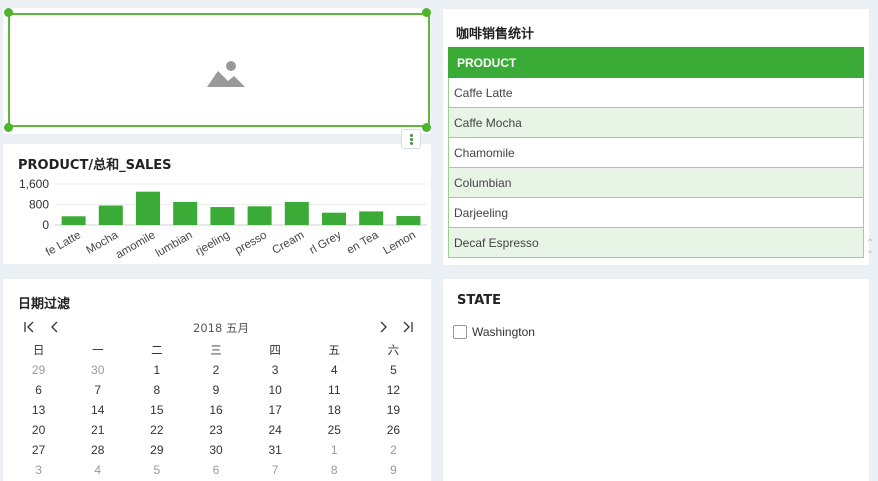 This screenshot has height=481, width=878. What do you see at coordinates (136, 245) in the screenshot?
I see `x-tick-label: amomile` at bounding box center [136, 245].